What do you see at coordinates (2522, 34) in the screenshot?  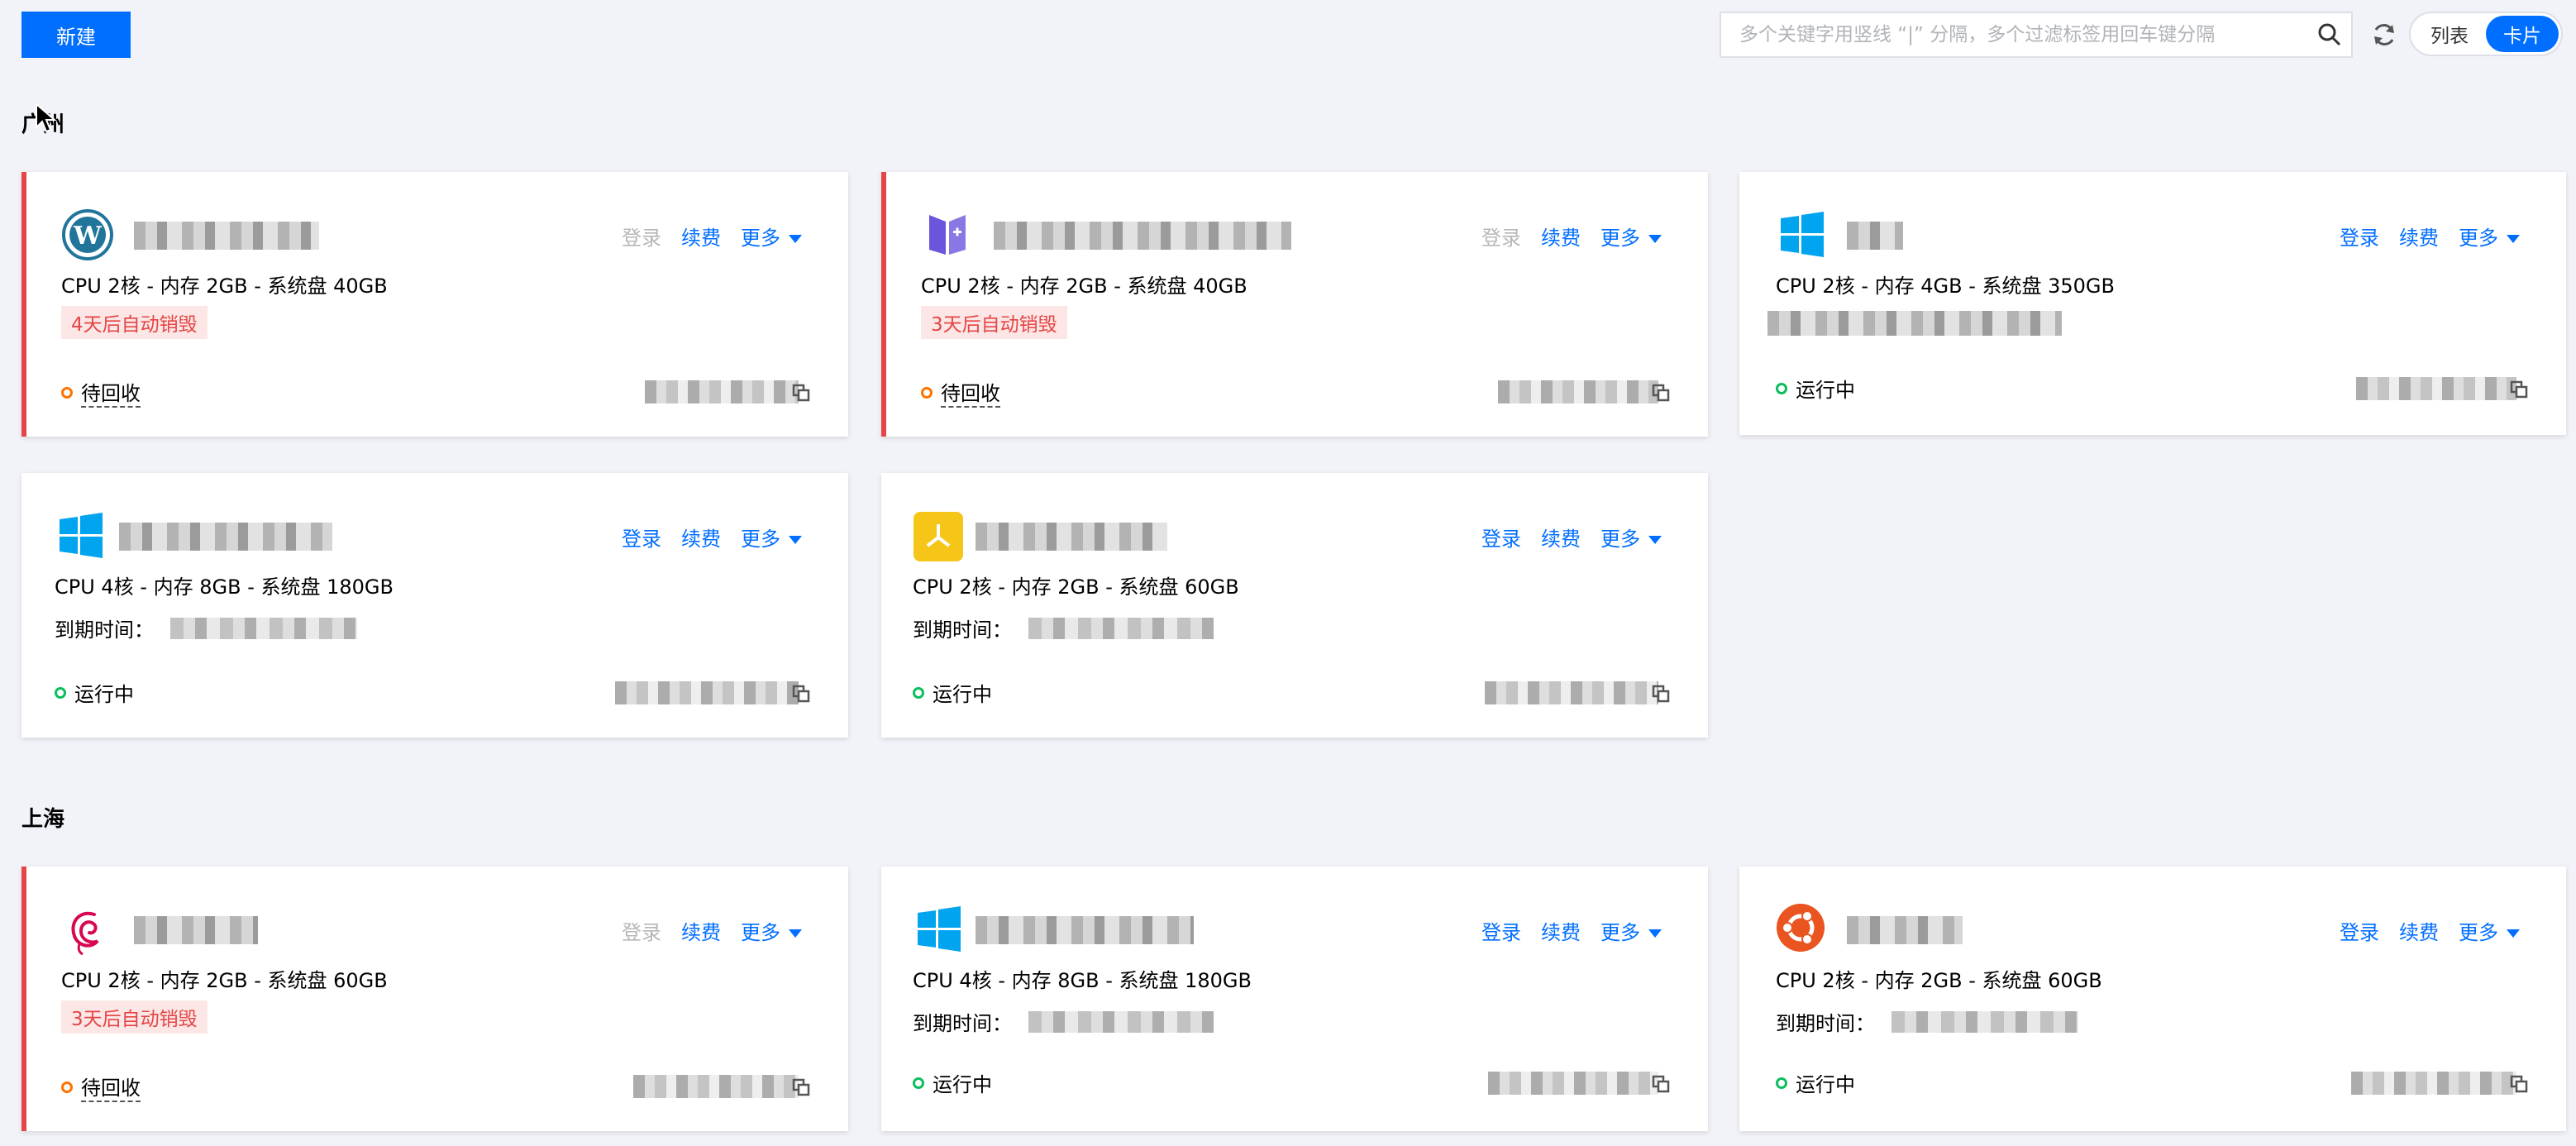 I see `view-card-option: 卡片` at bounding box center [2522, 34].